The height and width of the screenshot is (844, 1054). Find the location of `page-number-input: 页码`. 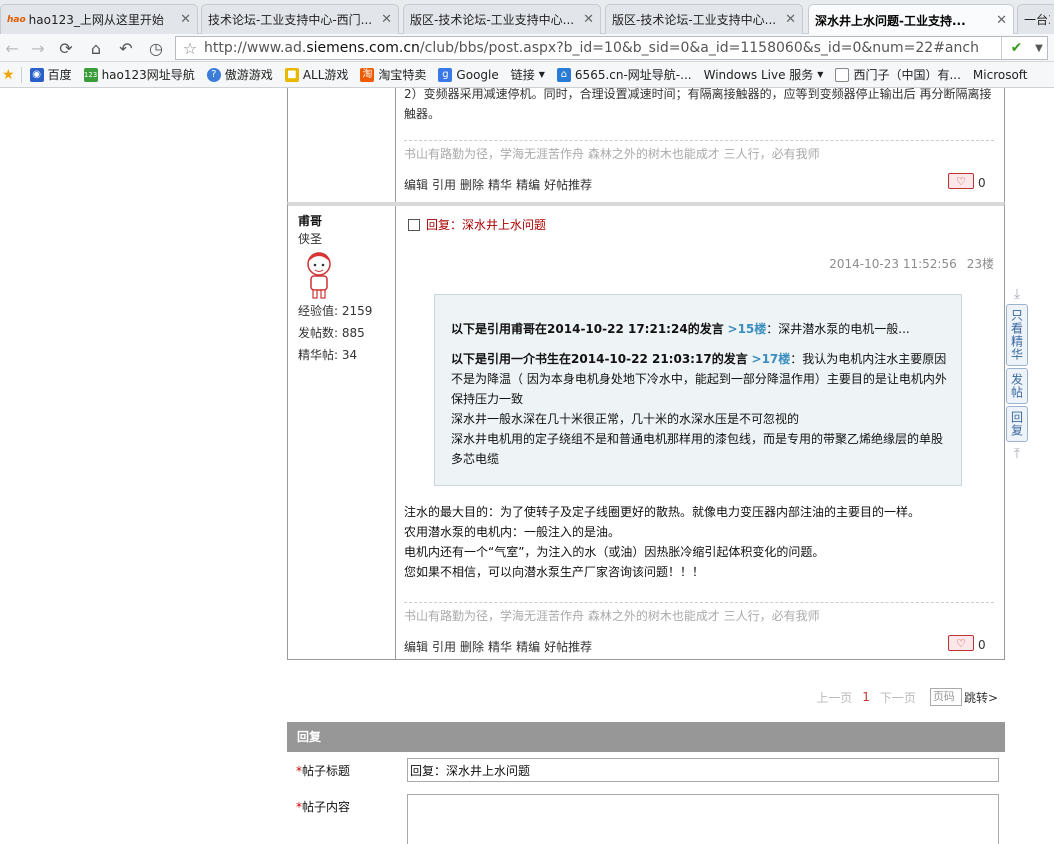

page-number-input: 页码 is located at coordinates (945, 697).